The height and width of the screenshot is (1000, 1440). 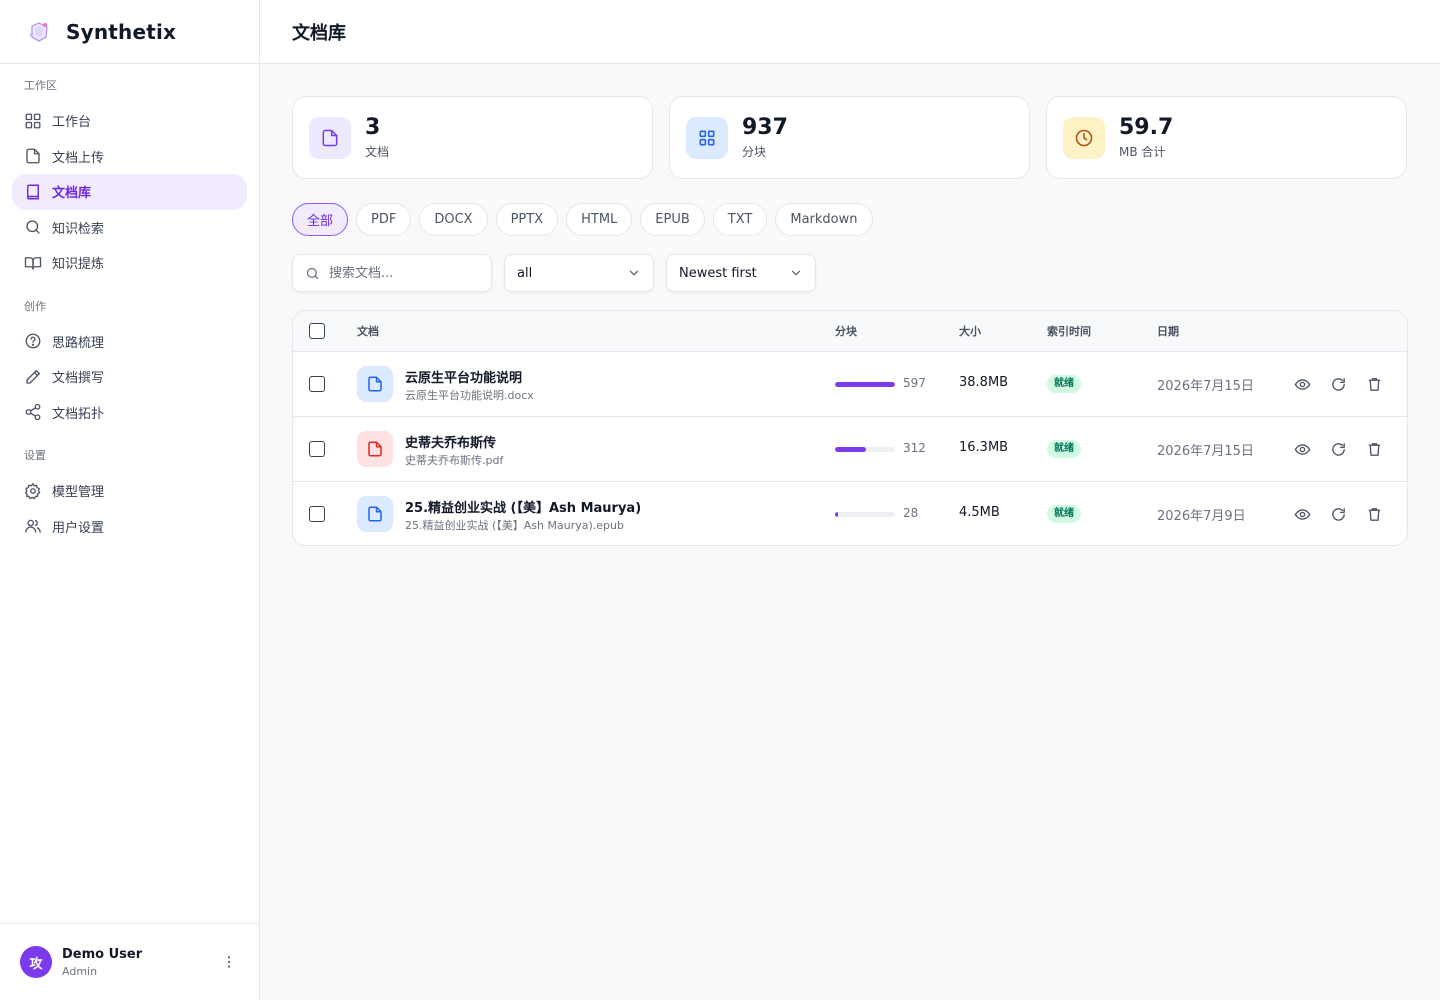 What do you see at coordinates (1146, 127) in the screenshot?
I see `stat-value: 59.7` at bounding box center [1146, 127].